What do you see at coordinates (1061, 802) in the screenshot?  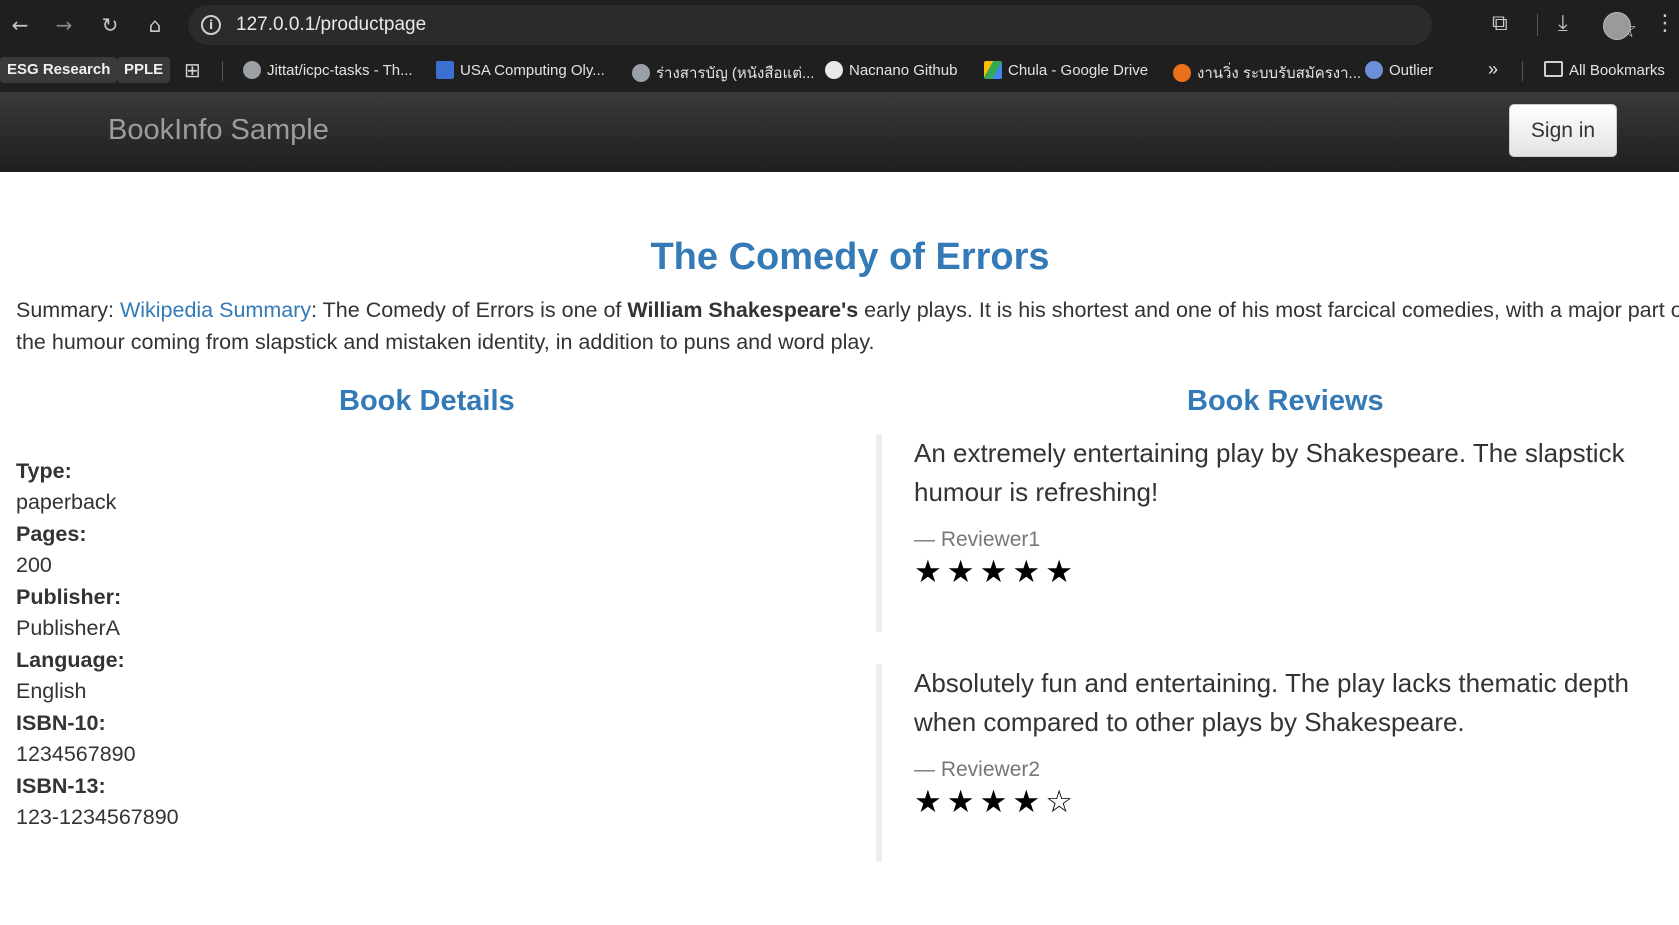 I see `star-empty-icon: ☆` at bounding box center [1061, 802].